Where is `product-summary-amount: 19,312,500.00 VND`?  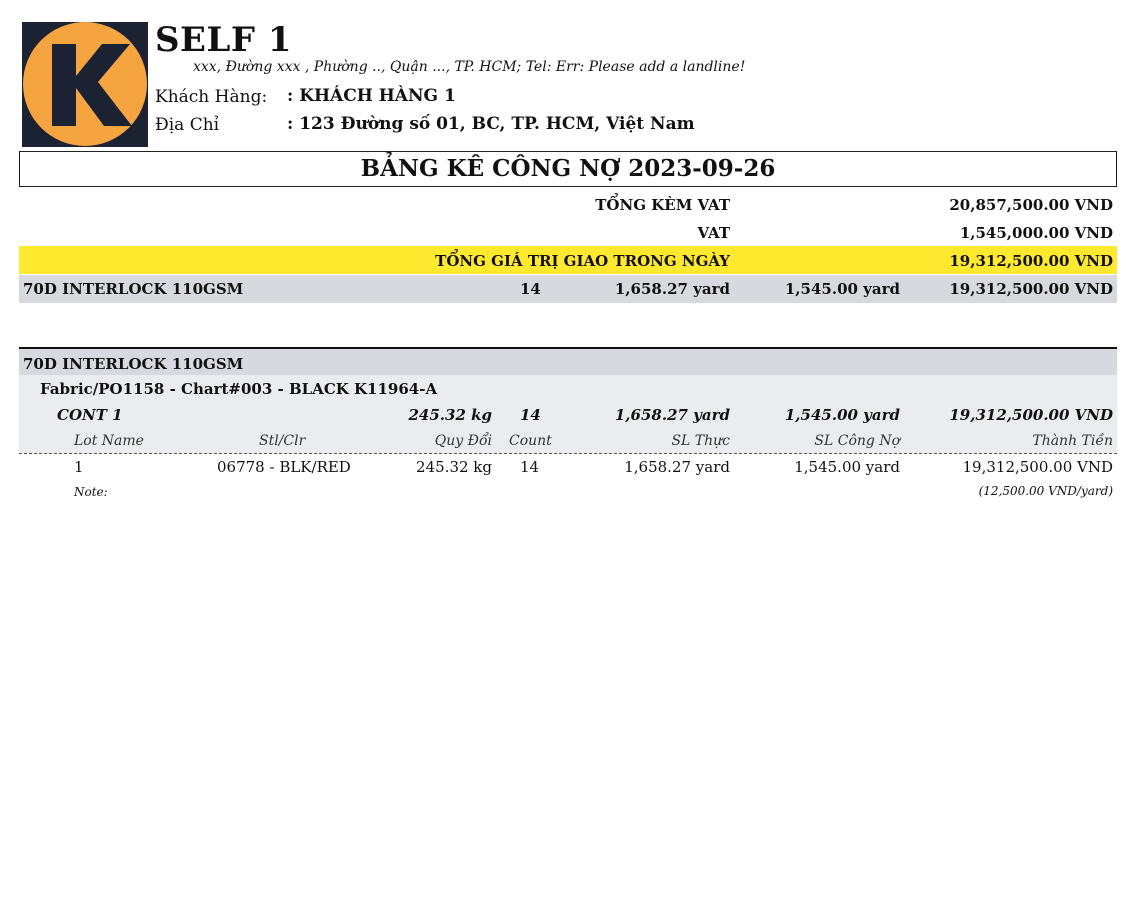 product-summary-amount: 19,312,500.00 VND is located at coordinates (1031, 289).